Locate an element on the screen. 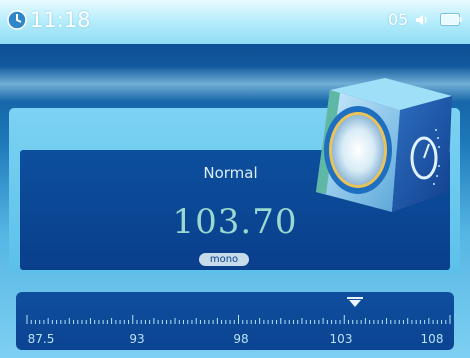 This screenshot has height=358, width=470. scale-label-103: 103 is located at coordinates (341, 339).